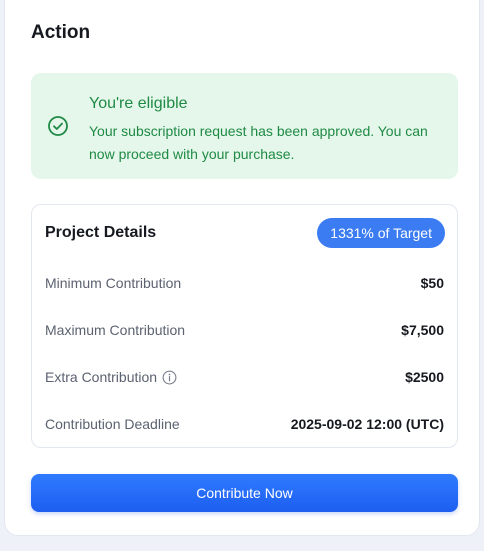  I want to click on detail-label-wrapper: Extra Contribution, so click(111, 377).